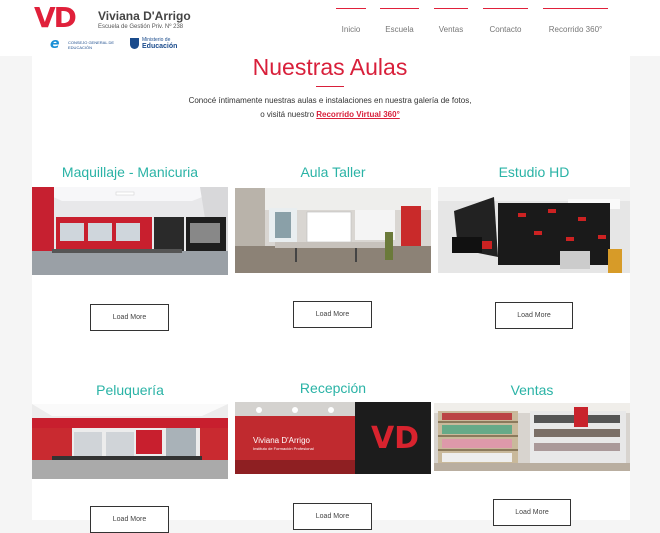  I want to click on nav-item-escuela: Escuela, so click(399, 23).